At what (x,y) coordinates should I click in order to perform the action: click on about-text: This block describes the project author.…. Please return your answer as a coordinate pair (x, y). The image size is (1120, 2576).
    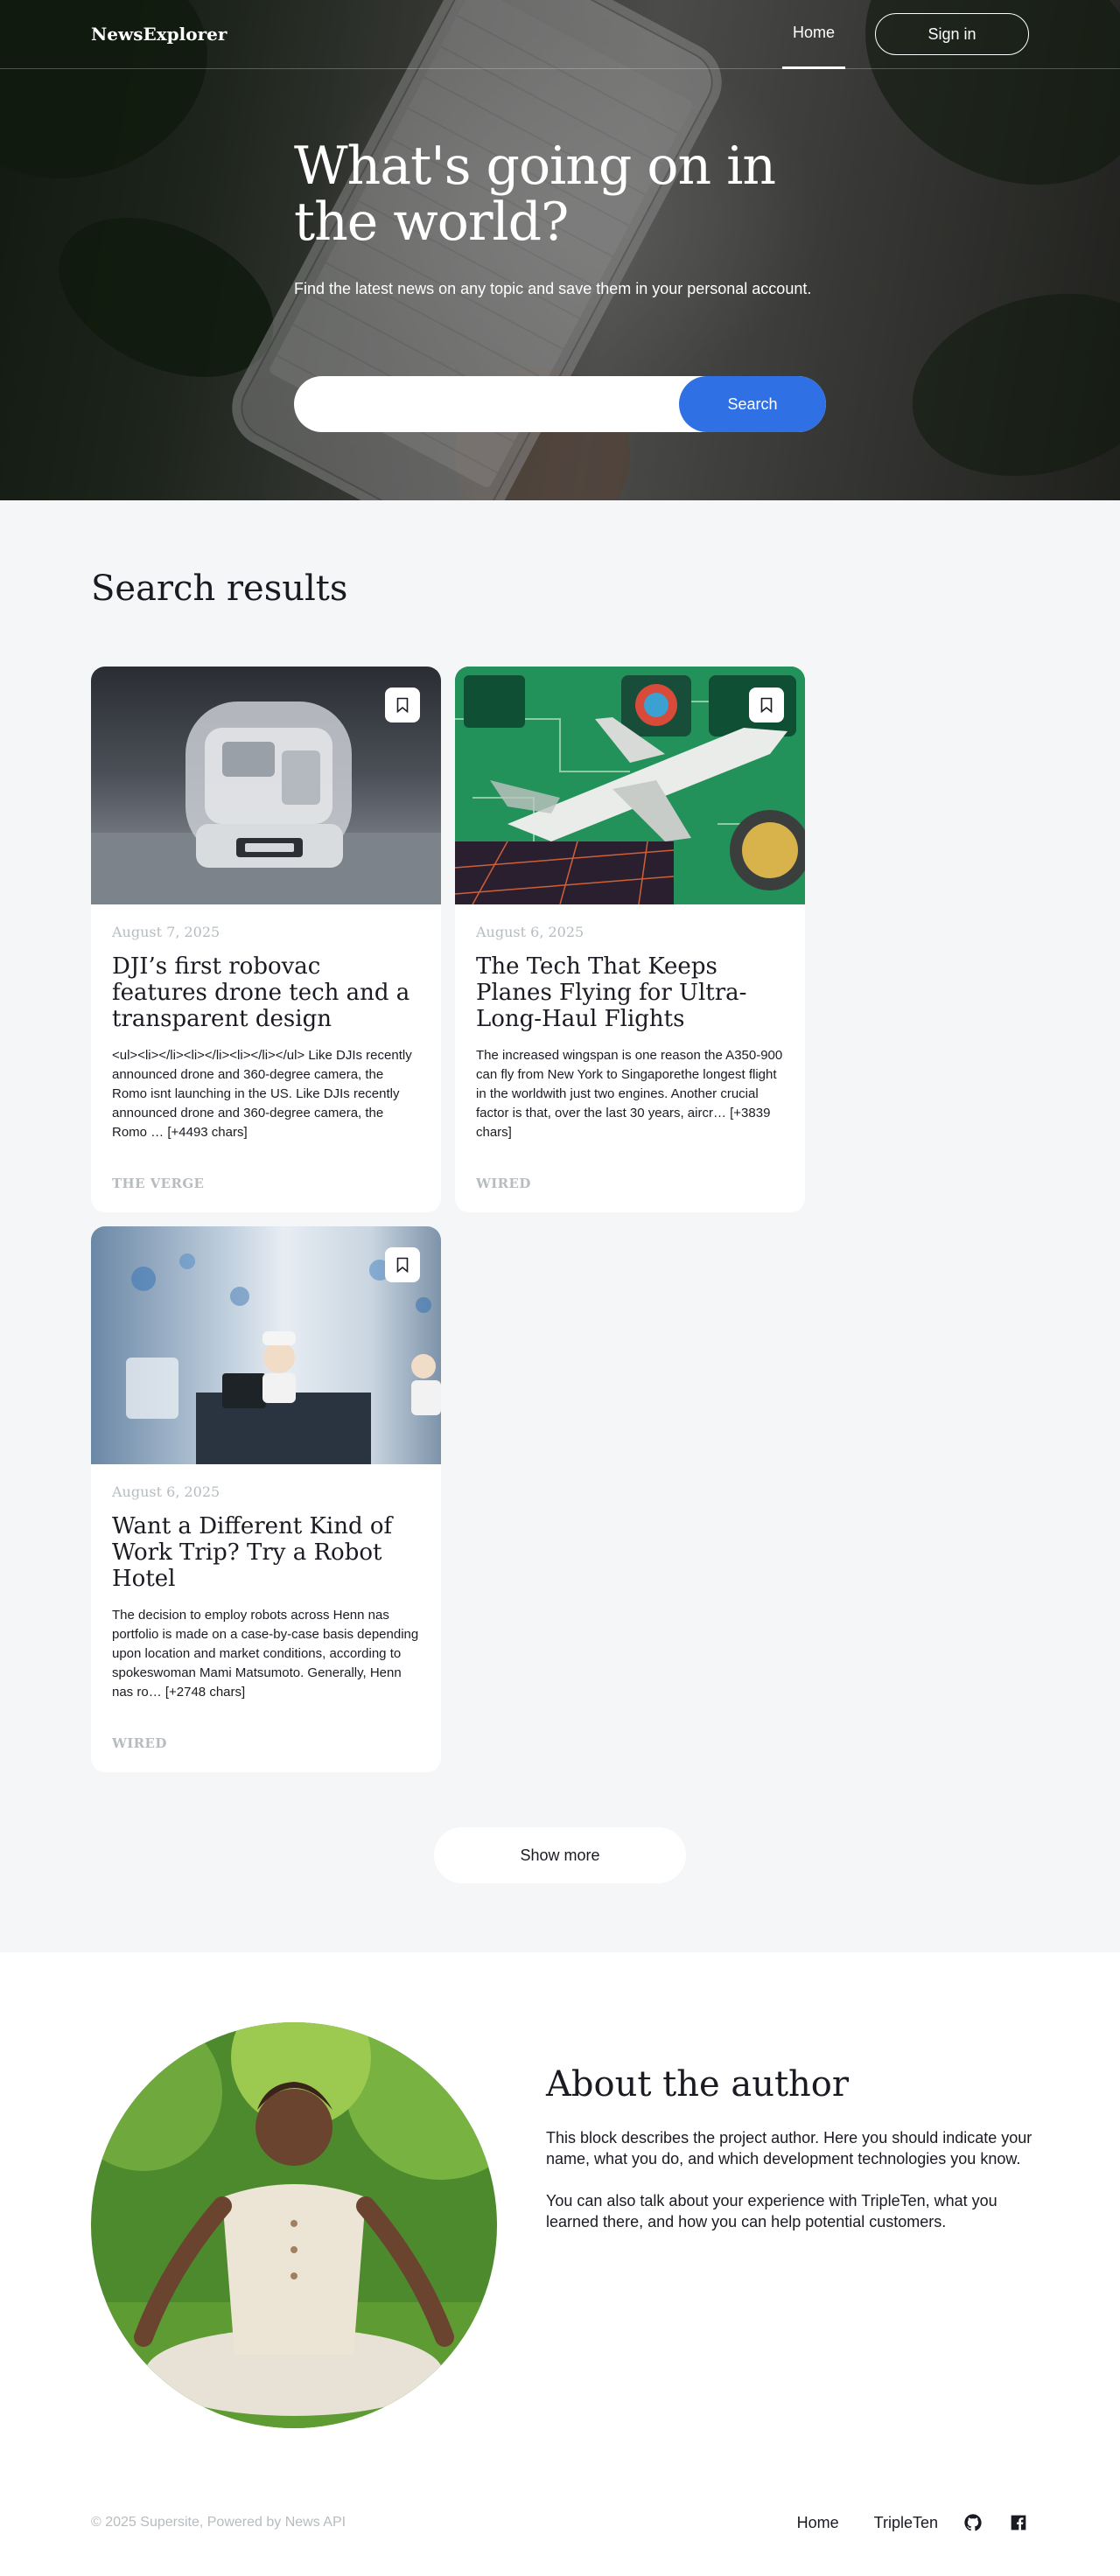
    Looking at the image, I should click on (791, 2179).